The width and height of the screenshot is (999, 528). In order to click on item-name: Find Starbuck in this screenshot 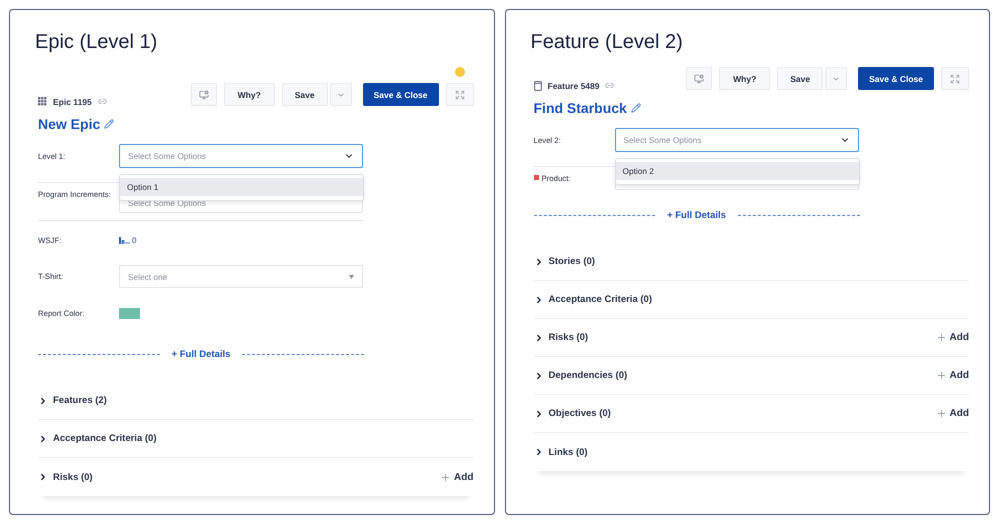, I will do `click(580, 108)`.